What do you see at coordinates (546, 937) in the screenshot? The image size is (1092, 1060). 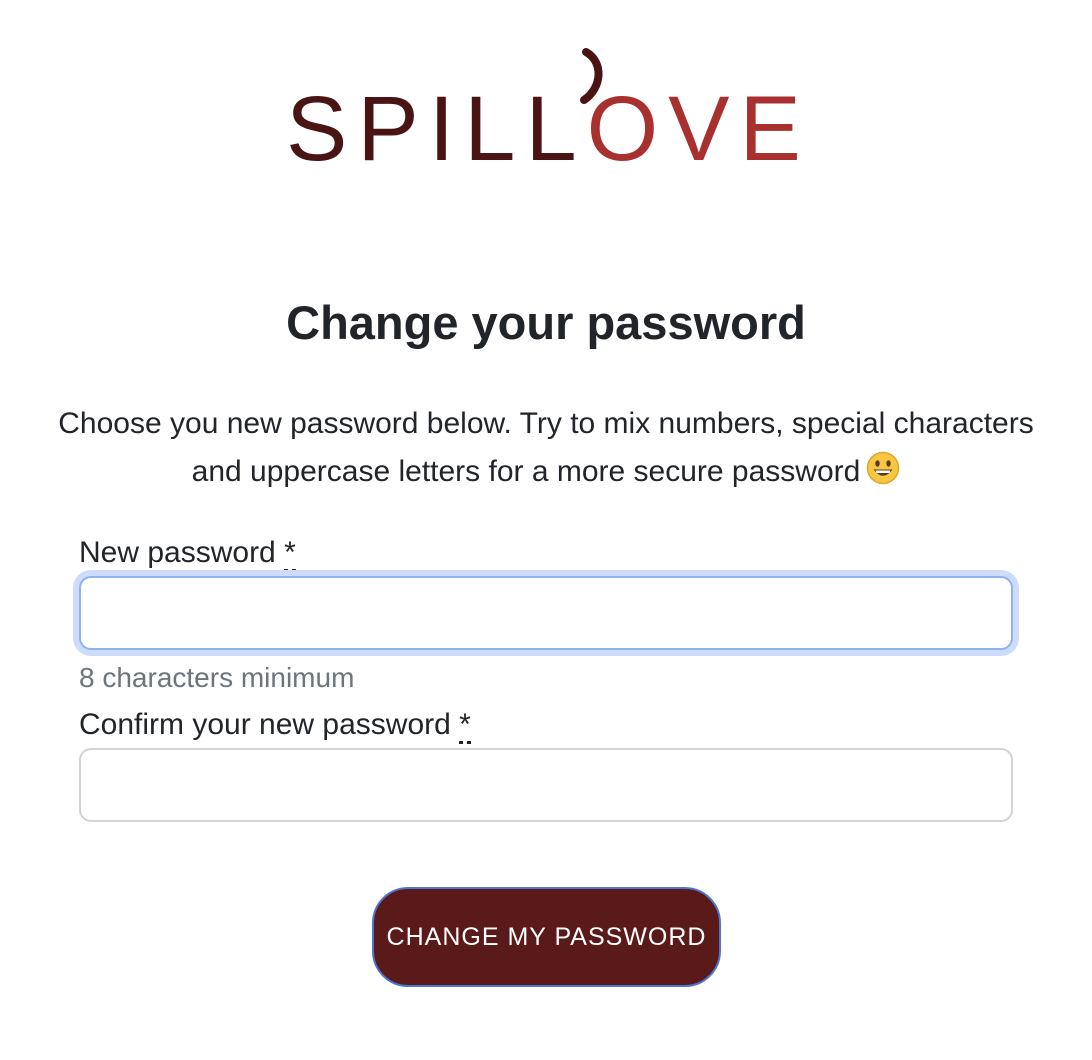 I see `change-password-button: CHANGE MY PASSWORD` at bounding box center [546, 937].